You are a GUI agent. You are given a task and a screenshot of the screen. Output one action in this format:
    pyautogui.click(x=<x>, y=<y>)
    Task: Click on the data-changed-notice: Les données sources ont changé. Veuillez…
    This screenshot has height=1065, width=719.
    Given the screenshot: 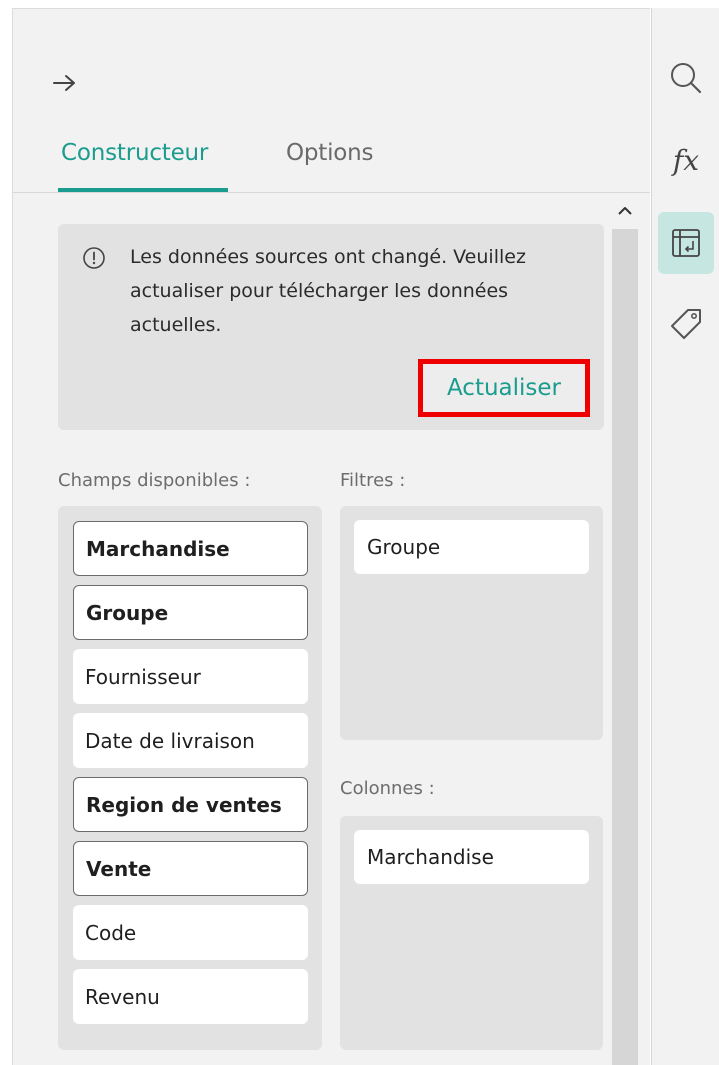 What is the action you would take?
    pyautogui.click(x=331, y=327)
    